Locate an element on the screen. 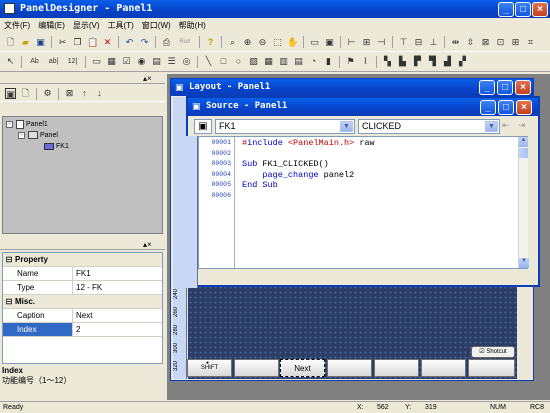 This screenshot has width=550, height=413. graph-tool-icon: ▤ is located at coordinates (298, 61).